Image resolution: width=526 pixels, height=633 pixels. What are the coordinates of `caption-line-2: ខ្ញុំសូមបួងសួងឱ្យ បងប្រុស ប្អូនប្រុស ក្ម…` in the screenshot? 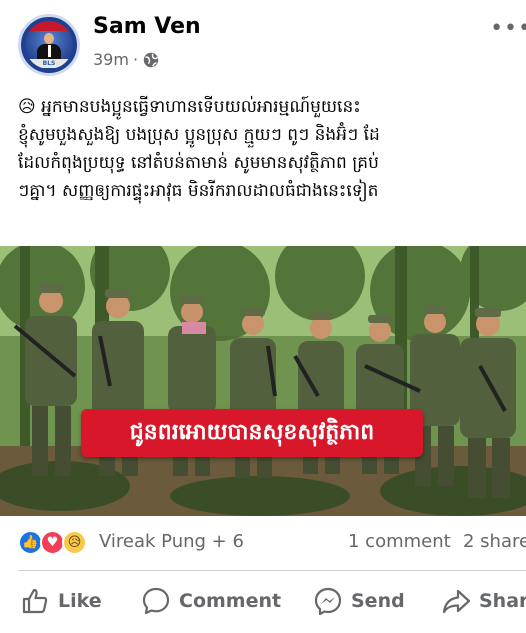 It's located at (199, 135).